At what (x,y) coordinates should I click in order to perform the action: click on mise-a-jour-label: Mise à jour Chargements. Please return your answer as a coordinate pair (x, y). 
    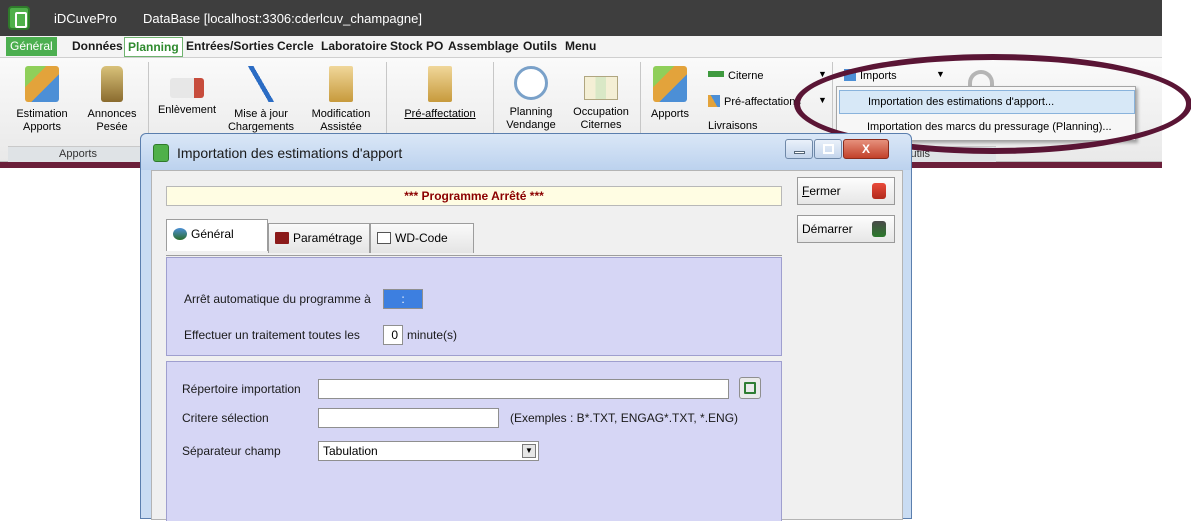
    Looking at the image, I should click on (261, 120).